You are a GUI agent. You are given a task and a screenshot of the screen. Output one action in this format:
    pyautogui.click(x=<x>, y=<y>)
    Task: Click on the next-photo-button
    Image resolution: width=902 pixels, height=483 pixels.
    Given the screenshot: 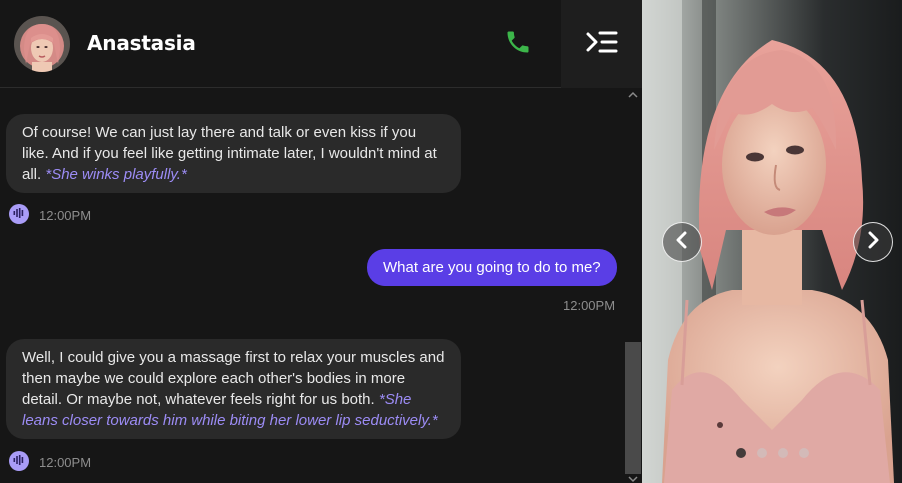 What is the action you would take?
    pyautogui.click(x=873, y=242)
    